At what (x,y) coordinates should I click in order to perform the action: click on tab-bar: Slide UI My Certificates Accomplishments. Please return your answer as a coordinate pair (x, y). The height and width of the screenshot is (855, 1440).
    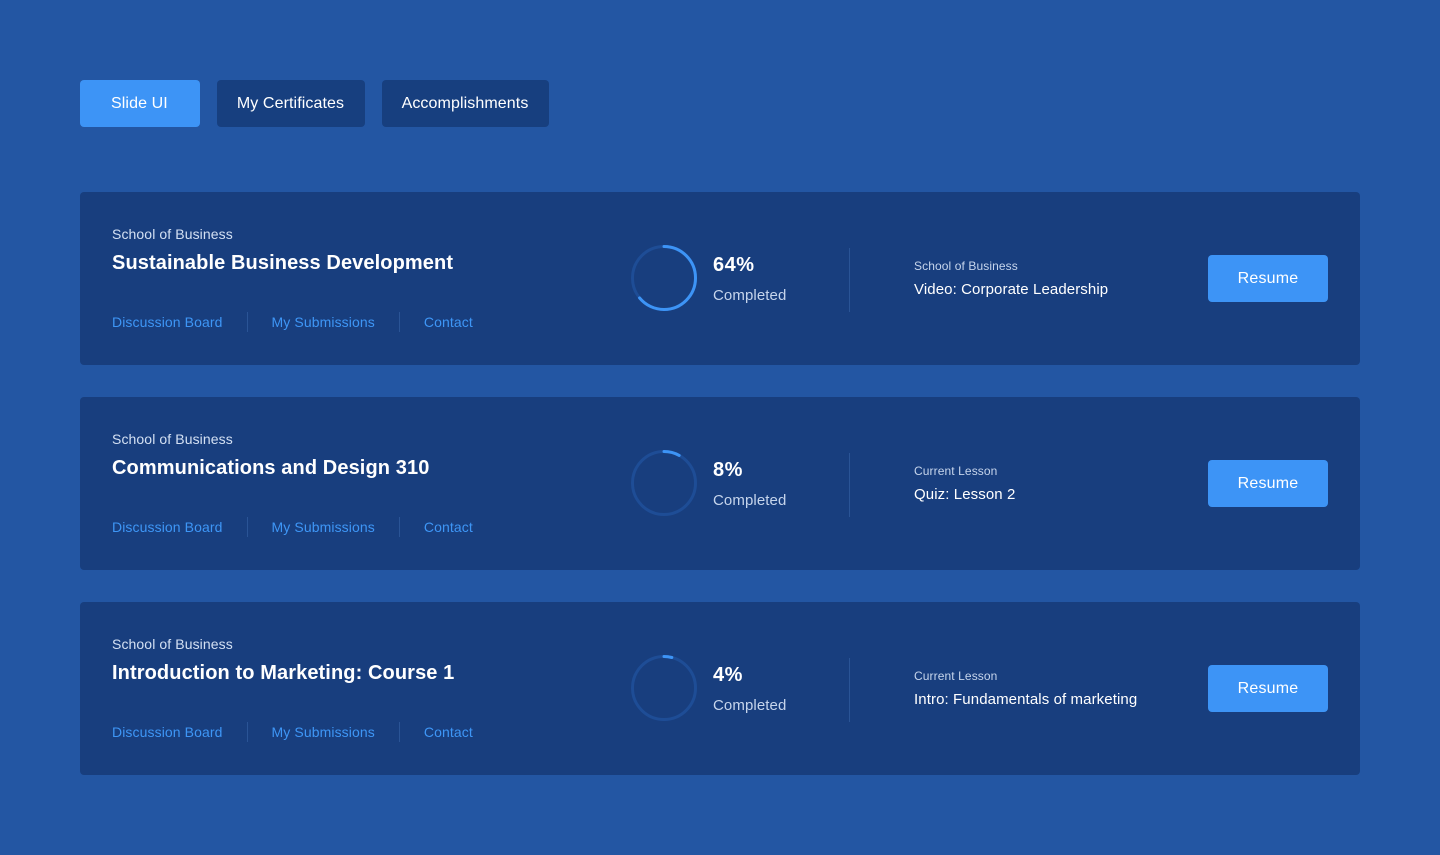
    Looking at the image, I should click on (314, 104).